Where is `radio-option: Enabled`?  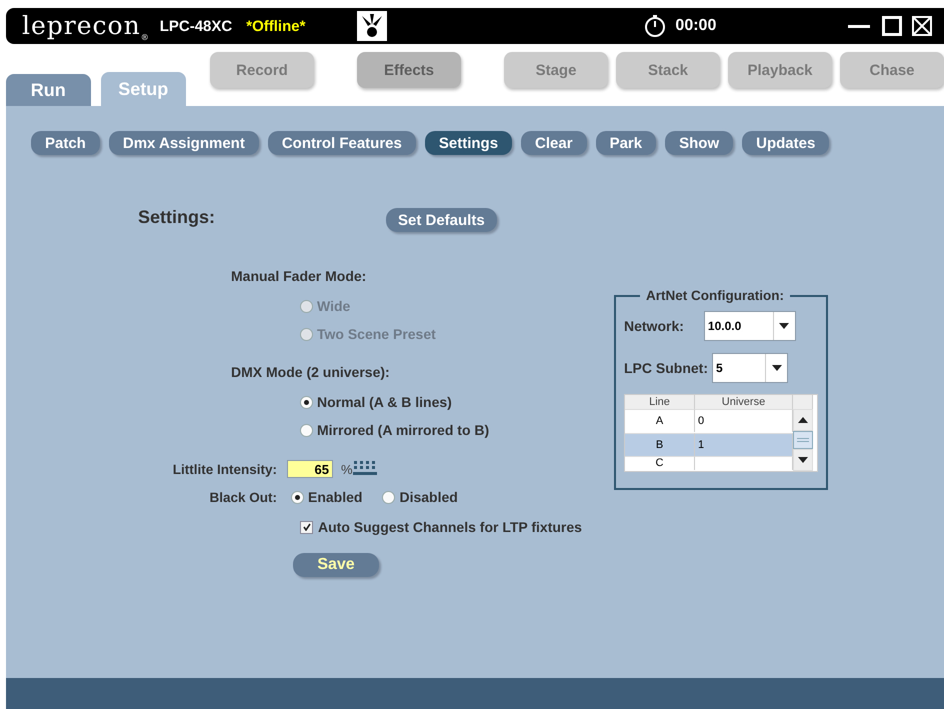
radio-option: Enabled is located at coordinates (326, 497).